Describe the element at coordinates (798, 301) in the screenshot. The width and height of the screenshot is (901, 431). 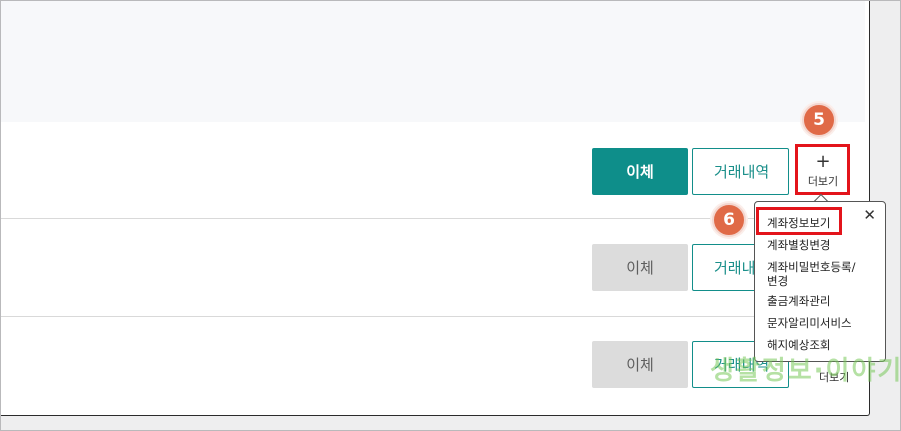
I see `menu-item-withdrawal-account: 출금계좌관리` at that location.